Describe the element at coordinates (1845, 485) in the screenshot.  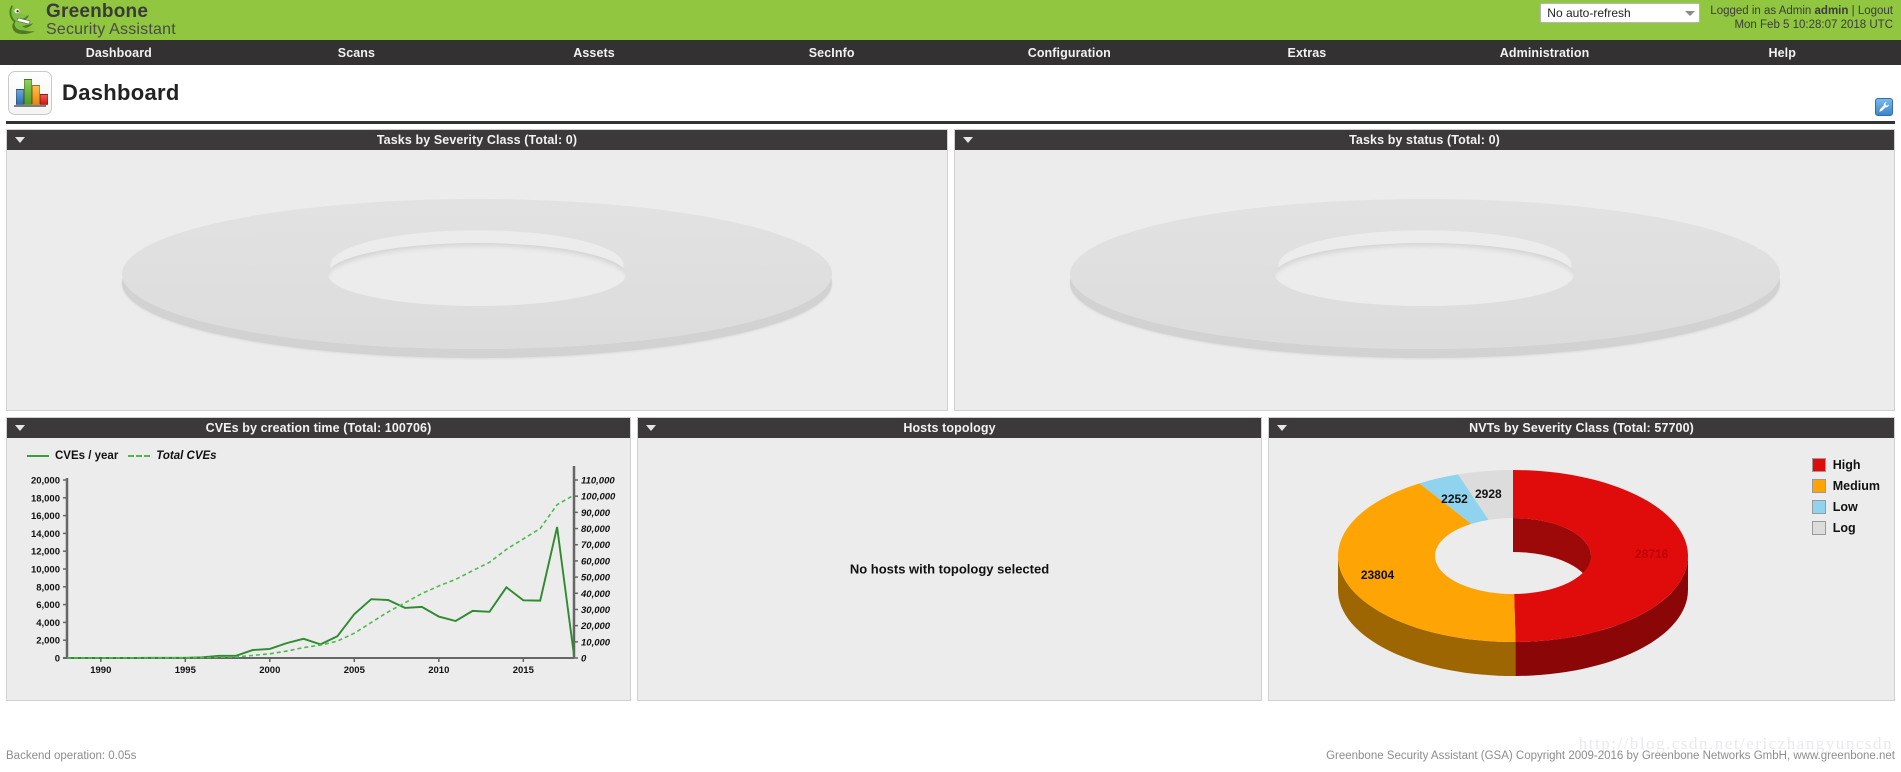
I see `legend-item-medium: Medium` at that location.